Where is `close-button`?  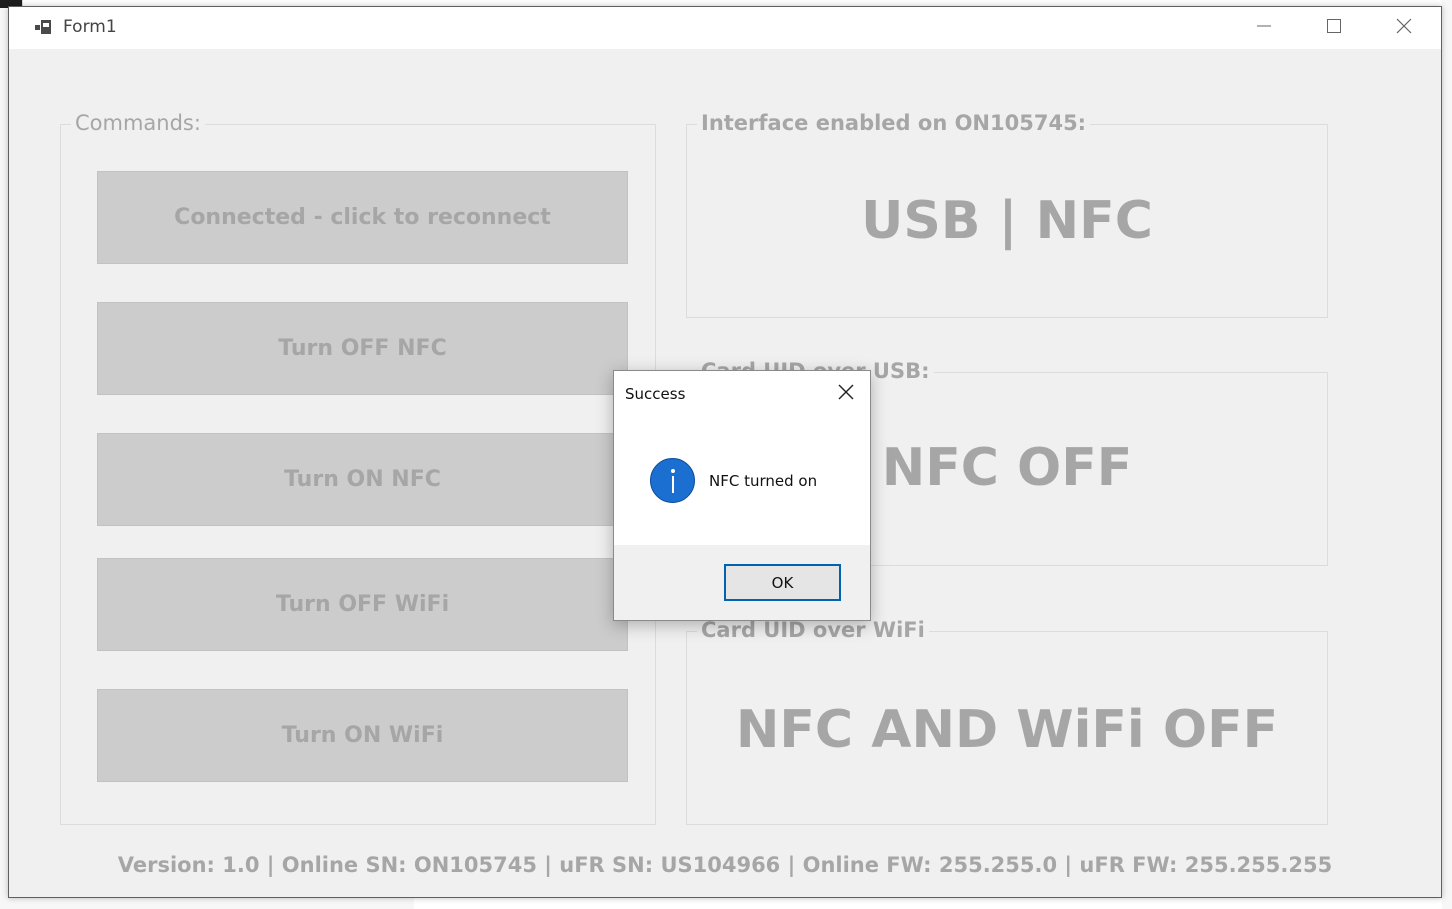 close-button is located at coordinates (1404, 28).